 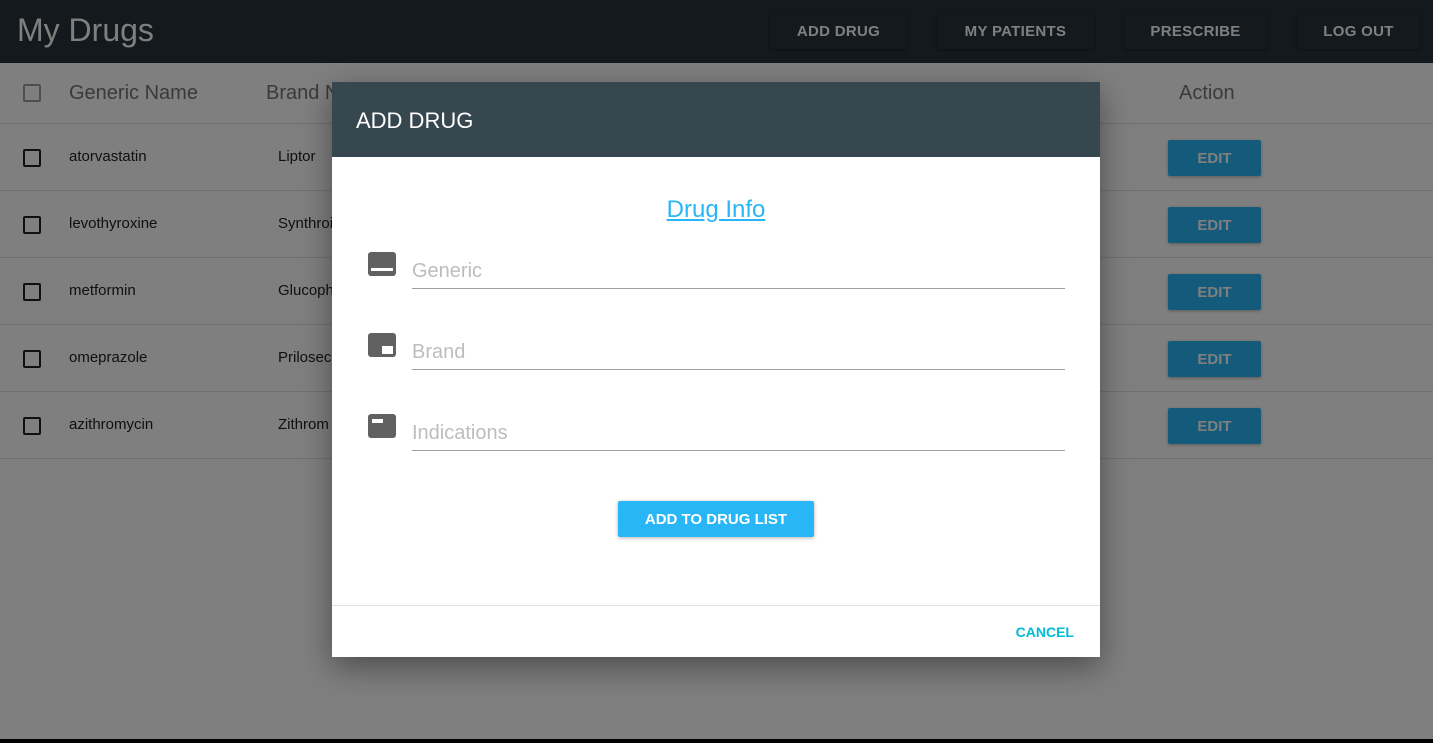 I want to click on dialog-divider, so click(x=716, y=605).